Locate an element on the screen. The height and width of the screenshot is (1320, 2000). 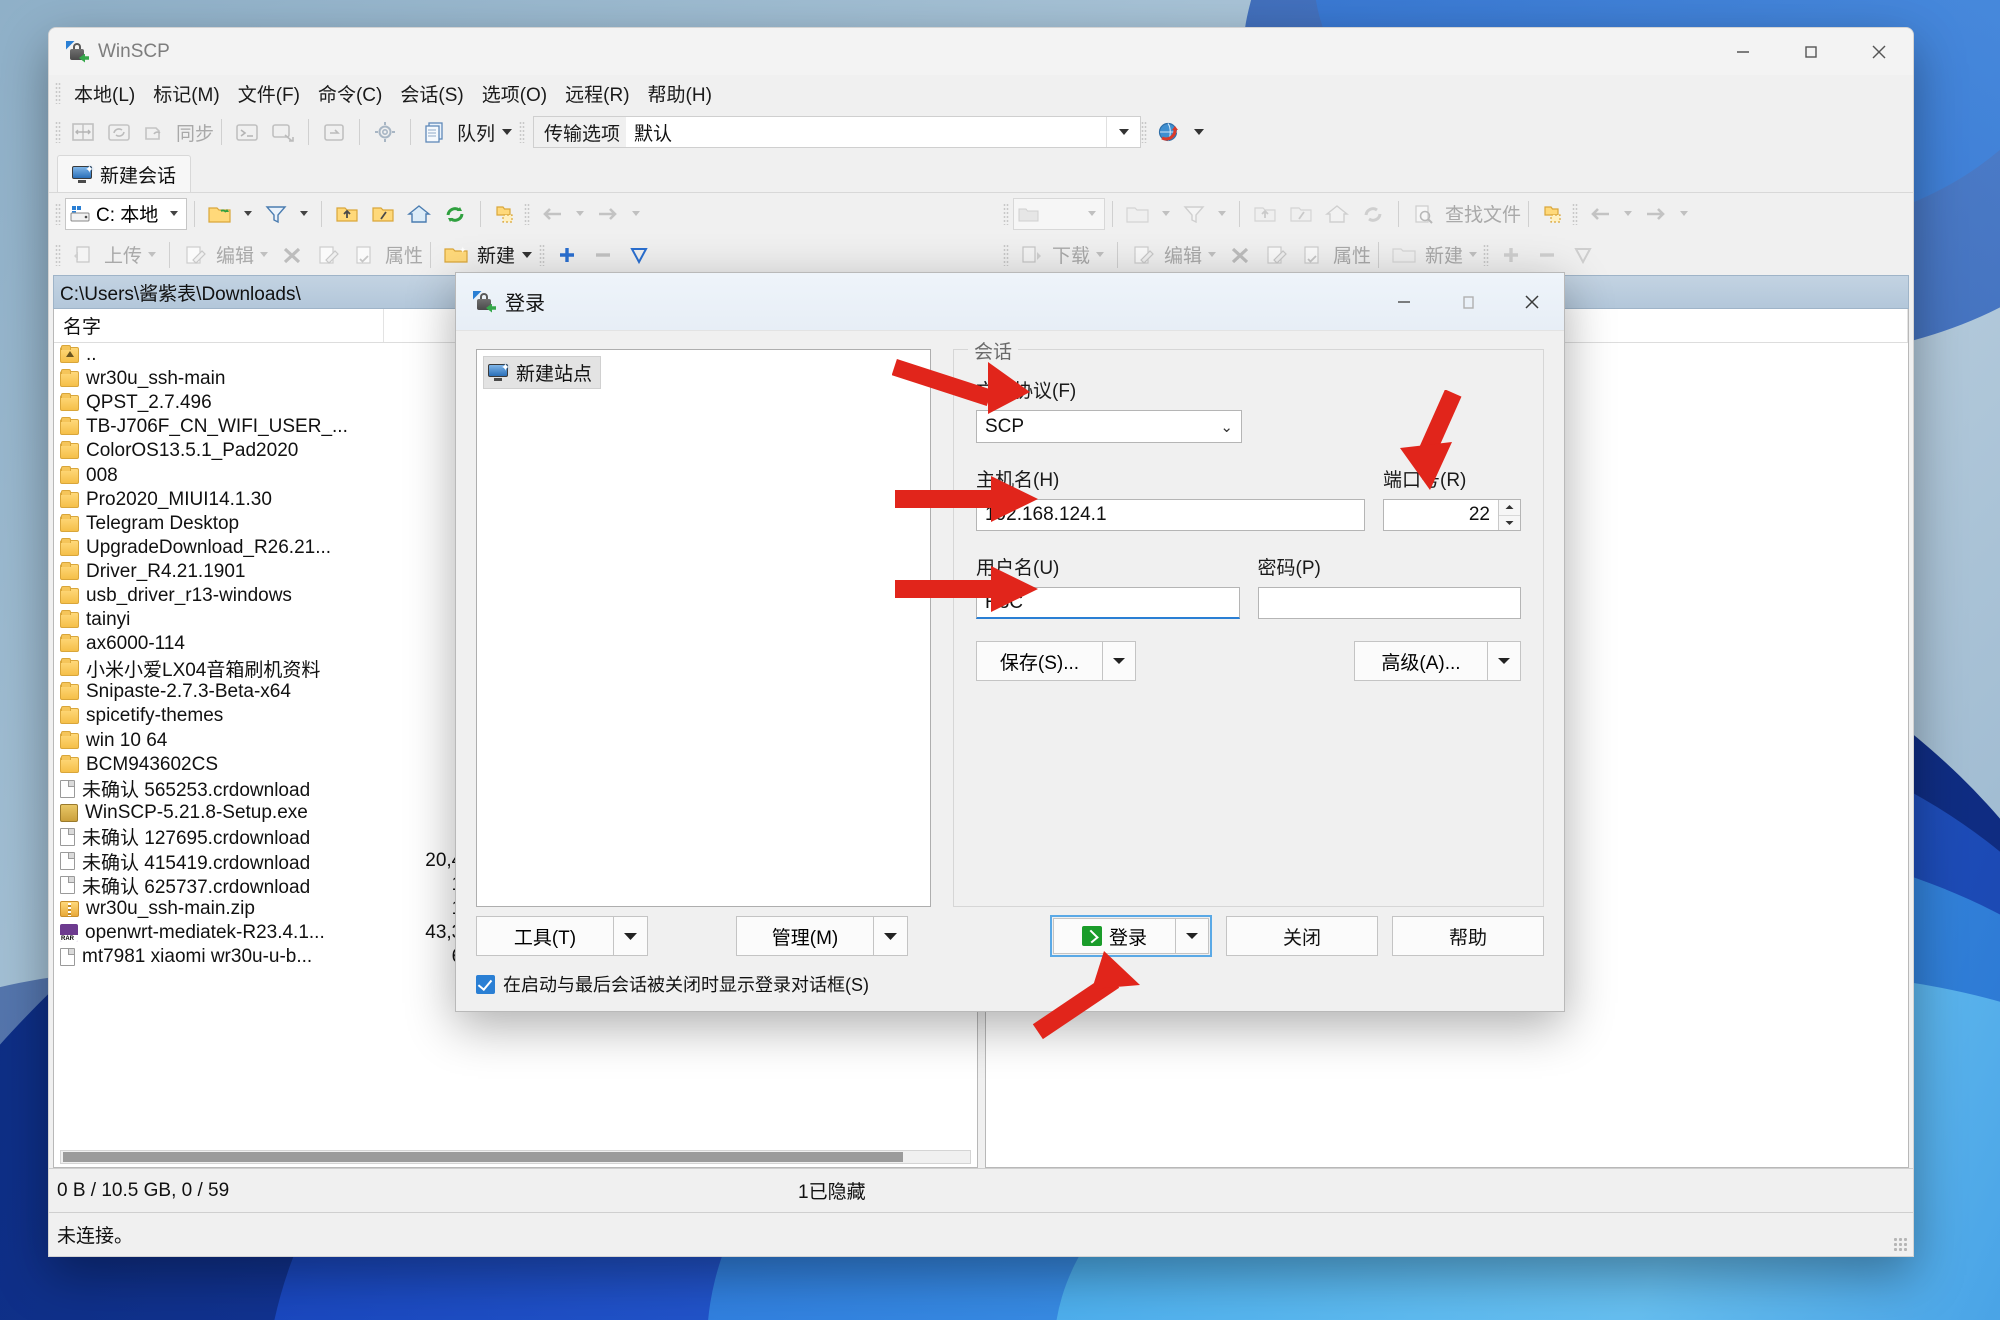
synchronize-browsing-icon is located at coordinates (119, 132).